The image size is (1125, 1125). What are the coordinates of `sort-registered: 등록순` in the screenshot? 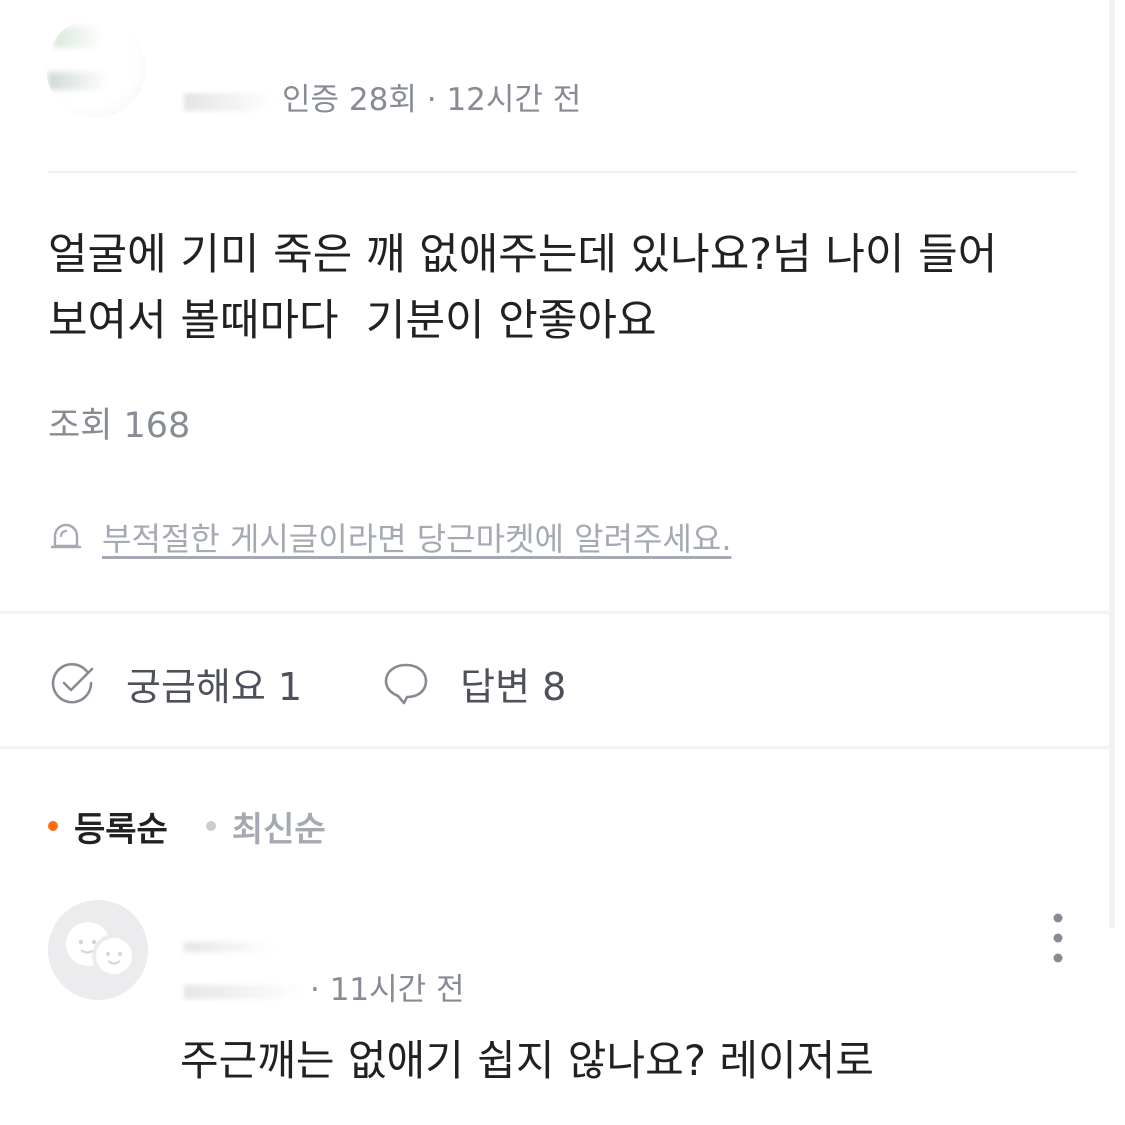 It's located at (108, 826).